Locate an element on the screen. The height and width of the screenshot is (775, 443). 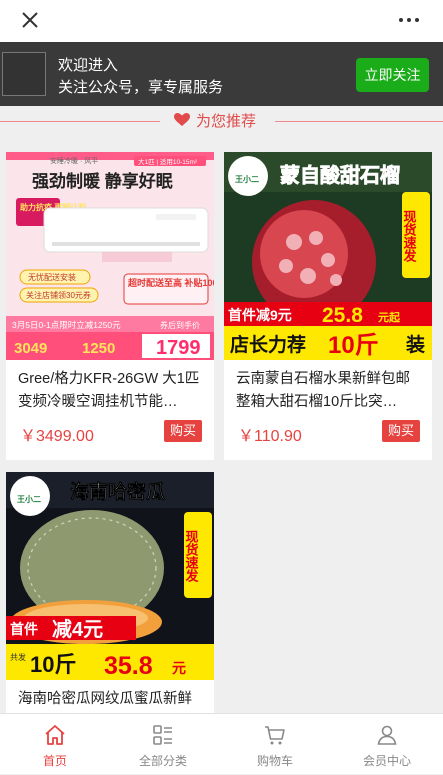
recommend-header: 为您推荐 is located at coordinates (221, 121).